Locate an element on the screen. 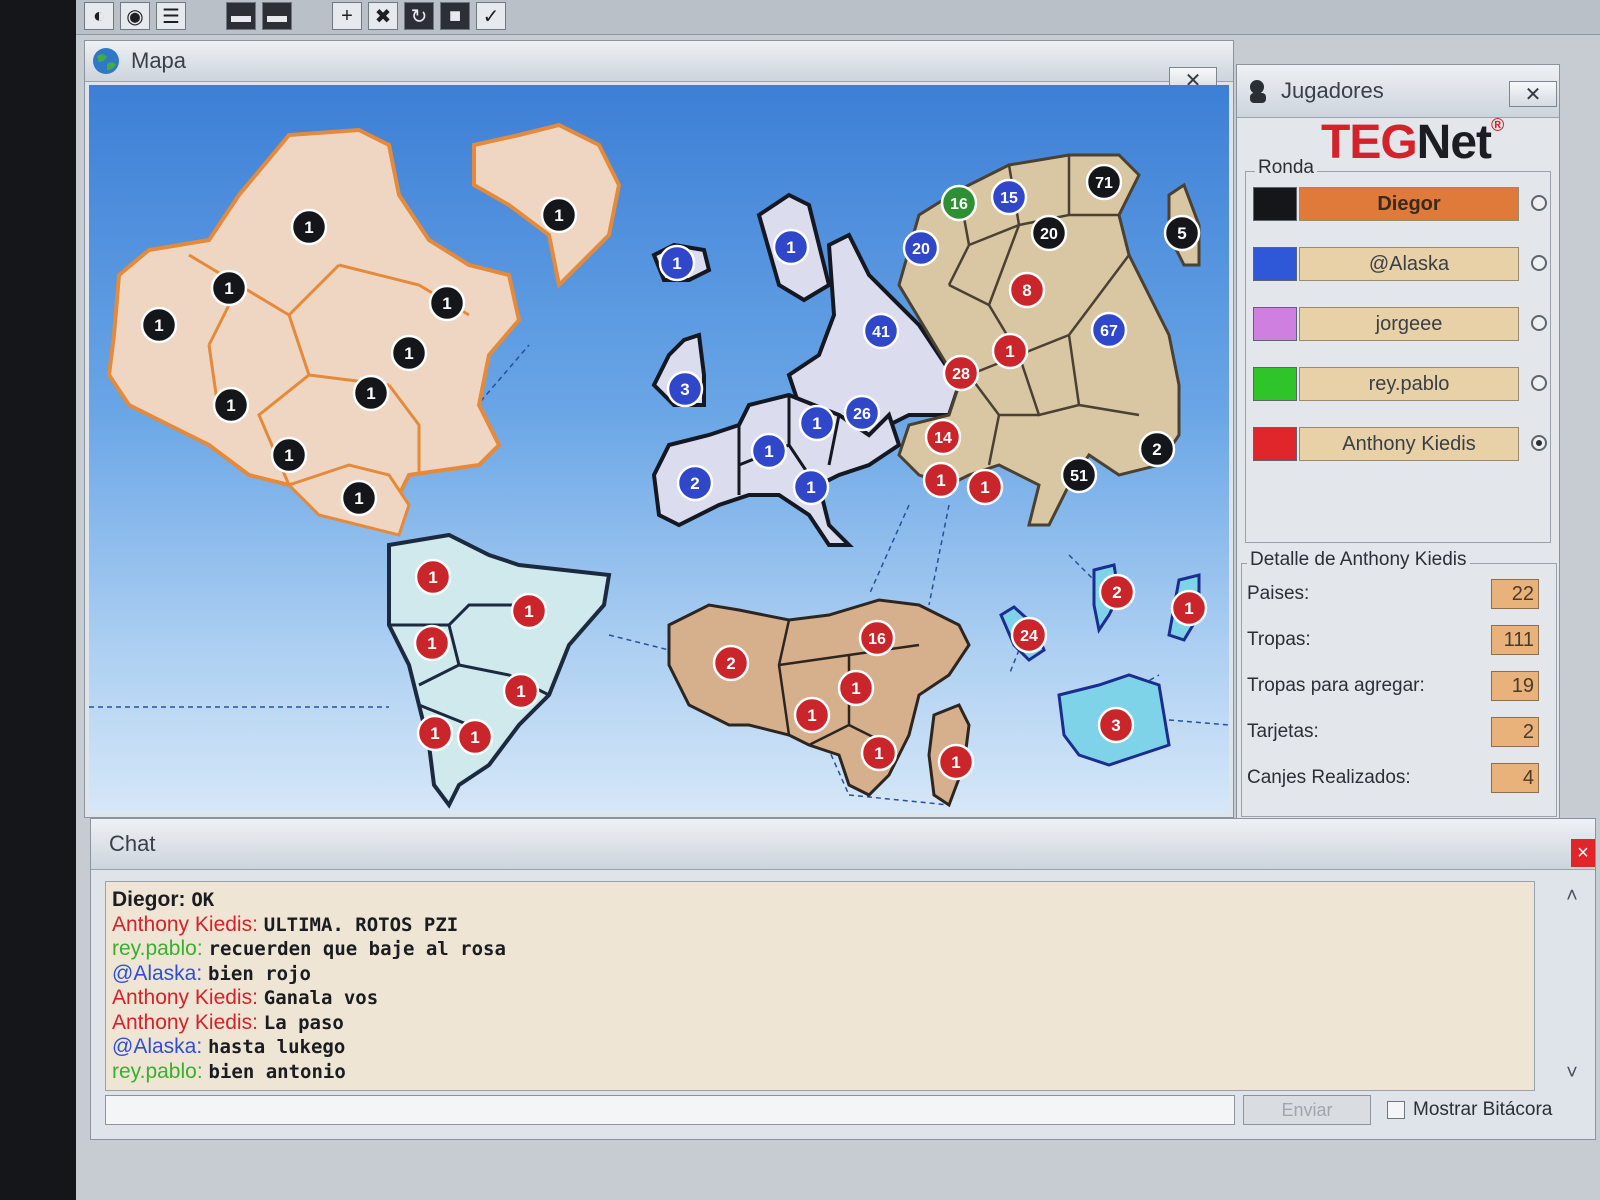  army-count: 5 is located at coordinates (1181, 233).